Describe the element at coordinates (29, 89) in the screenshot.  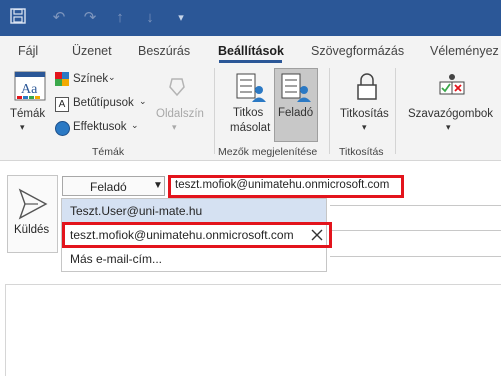
I see `svg-text: Aa` at that location.